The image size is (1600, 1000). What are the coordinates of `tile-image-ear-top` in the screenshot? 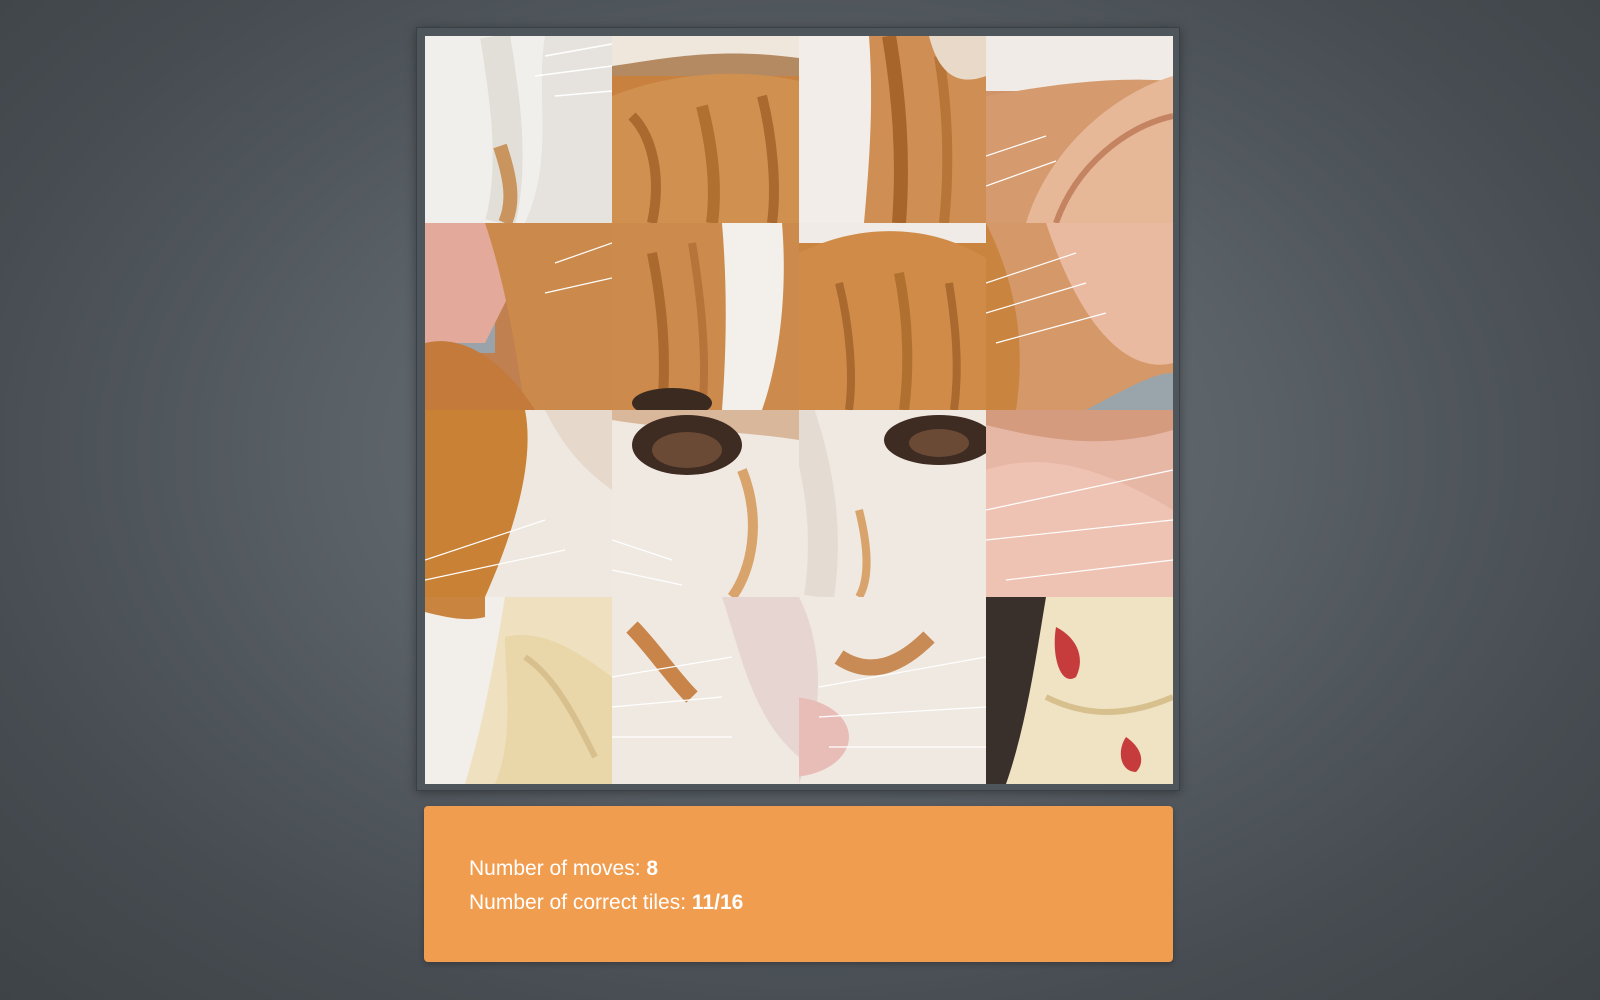 It's located at (1079, 129).